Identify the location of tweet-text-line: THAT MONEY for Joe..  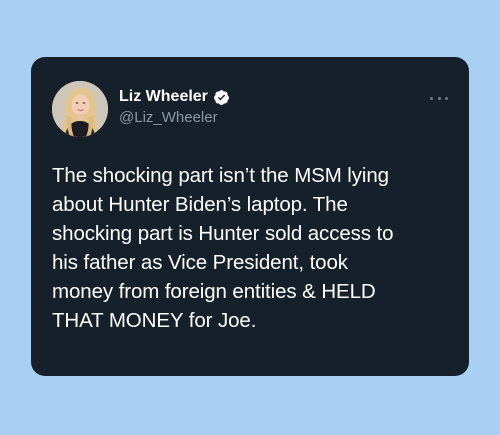
(154, 320).